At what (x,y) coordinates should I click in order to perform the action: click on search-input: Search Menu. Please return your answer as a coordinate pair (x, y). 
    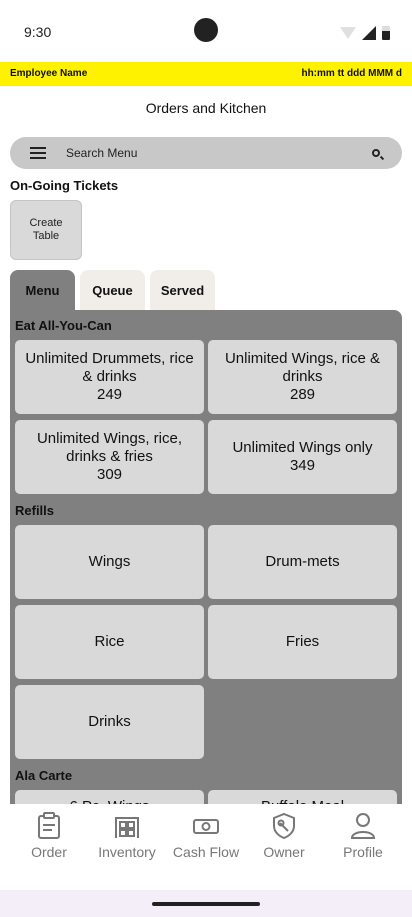
    Looking at the image, I should click on (101, 153).